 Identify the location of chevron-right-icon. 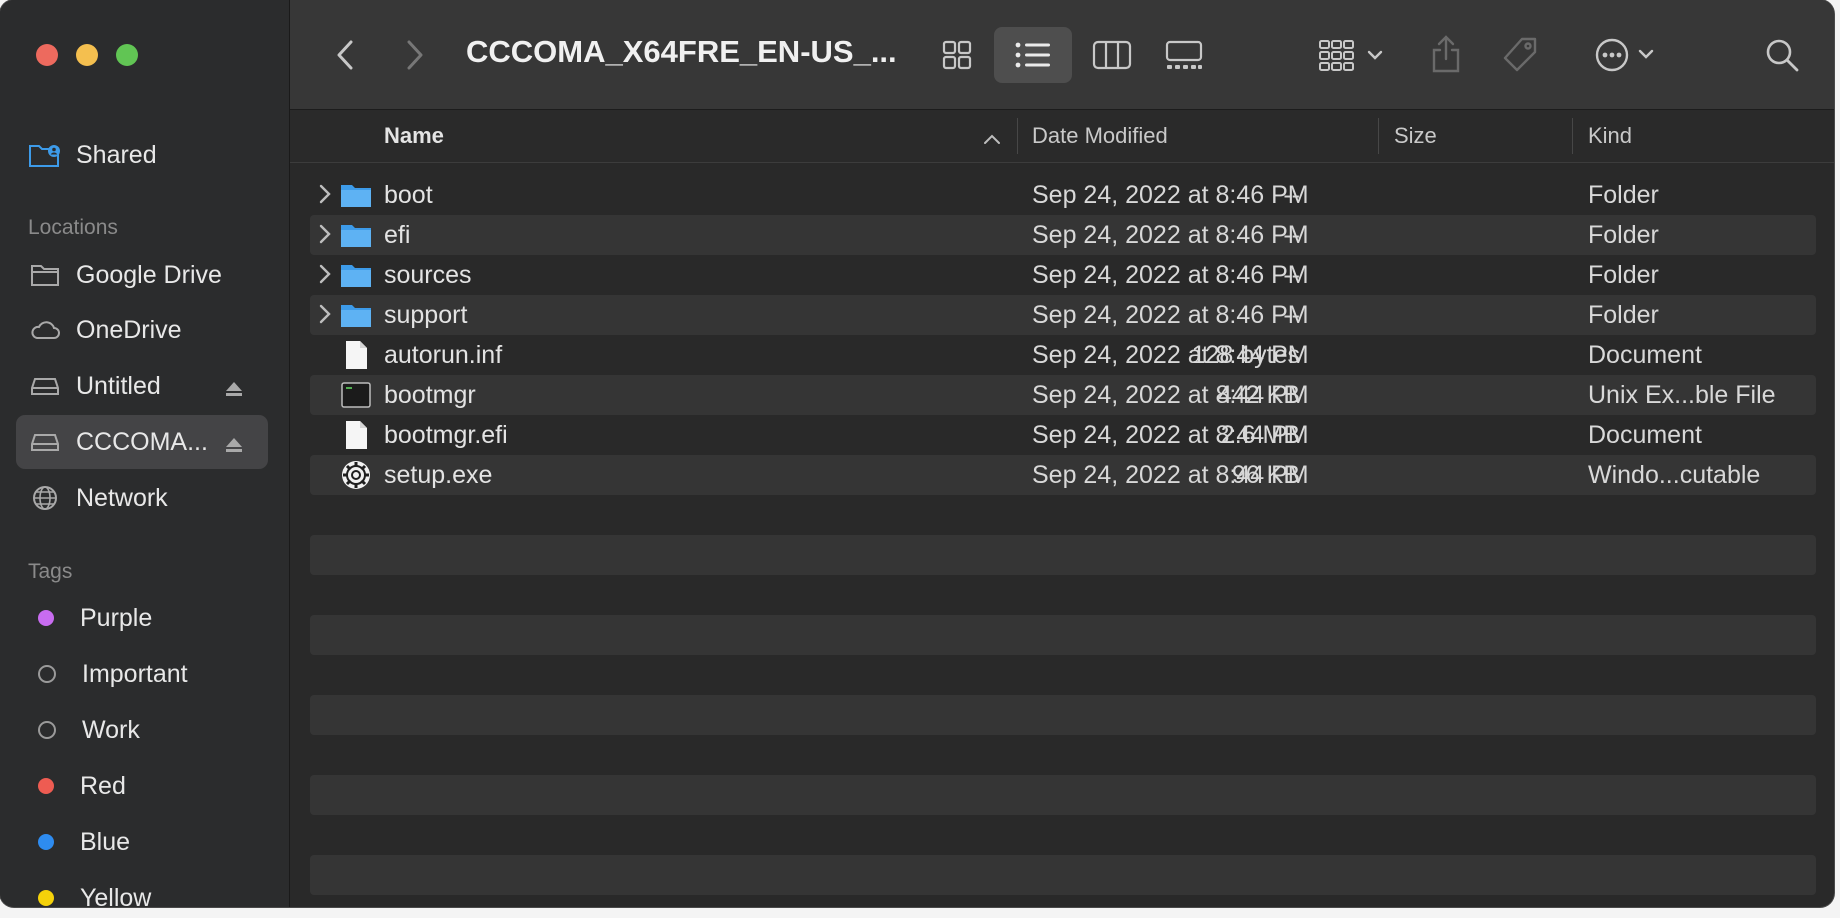
(415, 55).